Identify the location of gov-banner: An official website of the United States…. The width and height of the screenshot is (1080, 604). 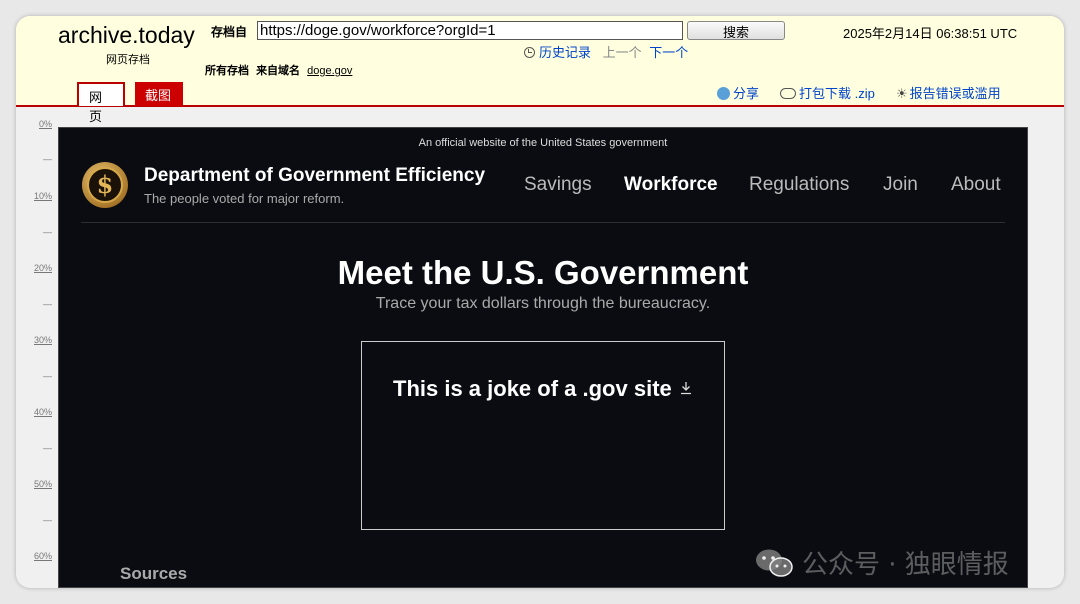
(543, 143).